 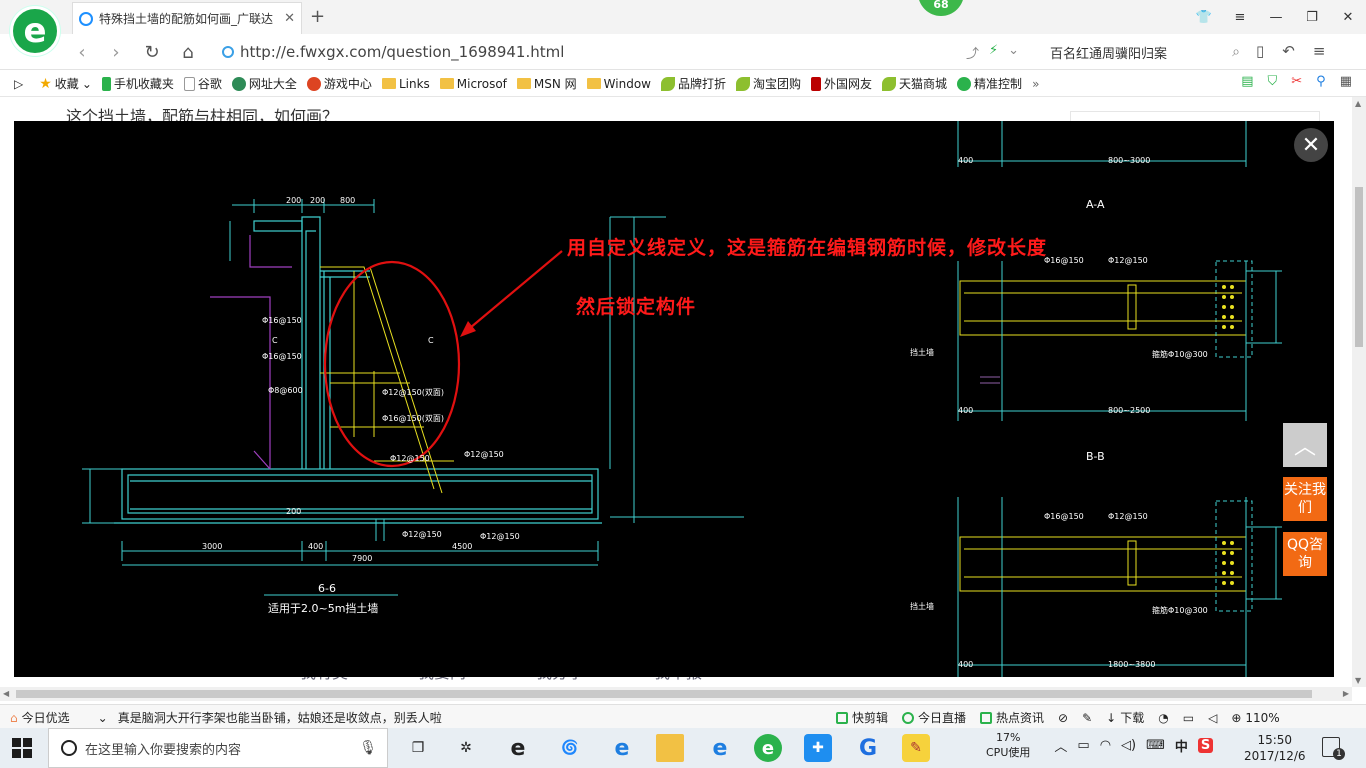 I want to click on reader-icon: ▤, so click(x=1247, y=81).